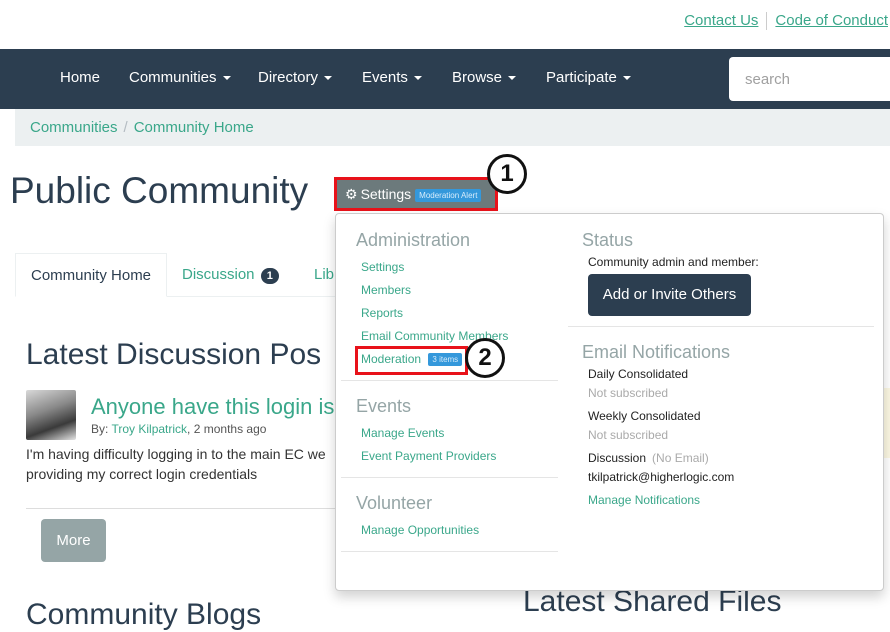 This screenshot has height=632, width=890. What do you see at coordinates (413, 240) in the screenshot?
I see `administration-heading: Administration` at bounding box center [413, 240].